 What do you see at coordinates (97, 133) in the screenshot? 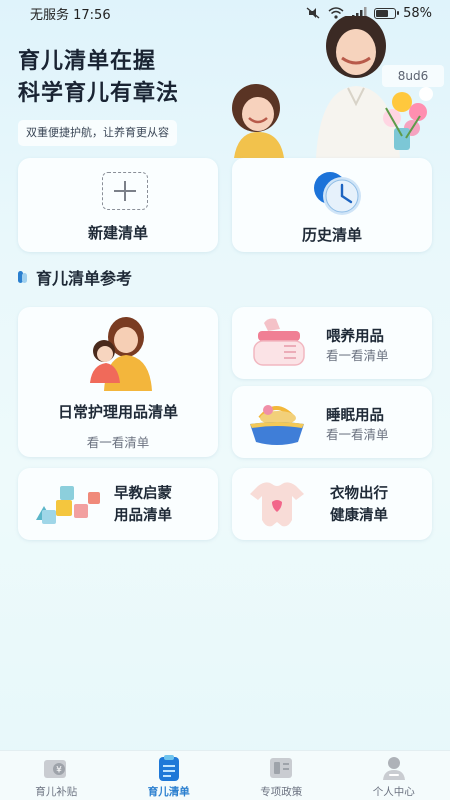
I see `hero-subtitle: 双重便捷护航，让养育更从容` at bounding box center [97, 133].